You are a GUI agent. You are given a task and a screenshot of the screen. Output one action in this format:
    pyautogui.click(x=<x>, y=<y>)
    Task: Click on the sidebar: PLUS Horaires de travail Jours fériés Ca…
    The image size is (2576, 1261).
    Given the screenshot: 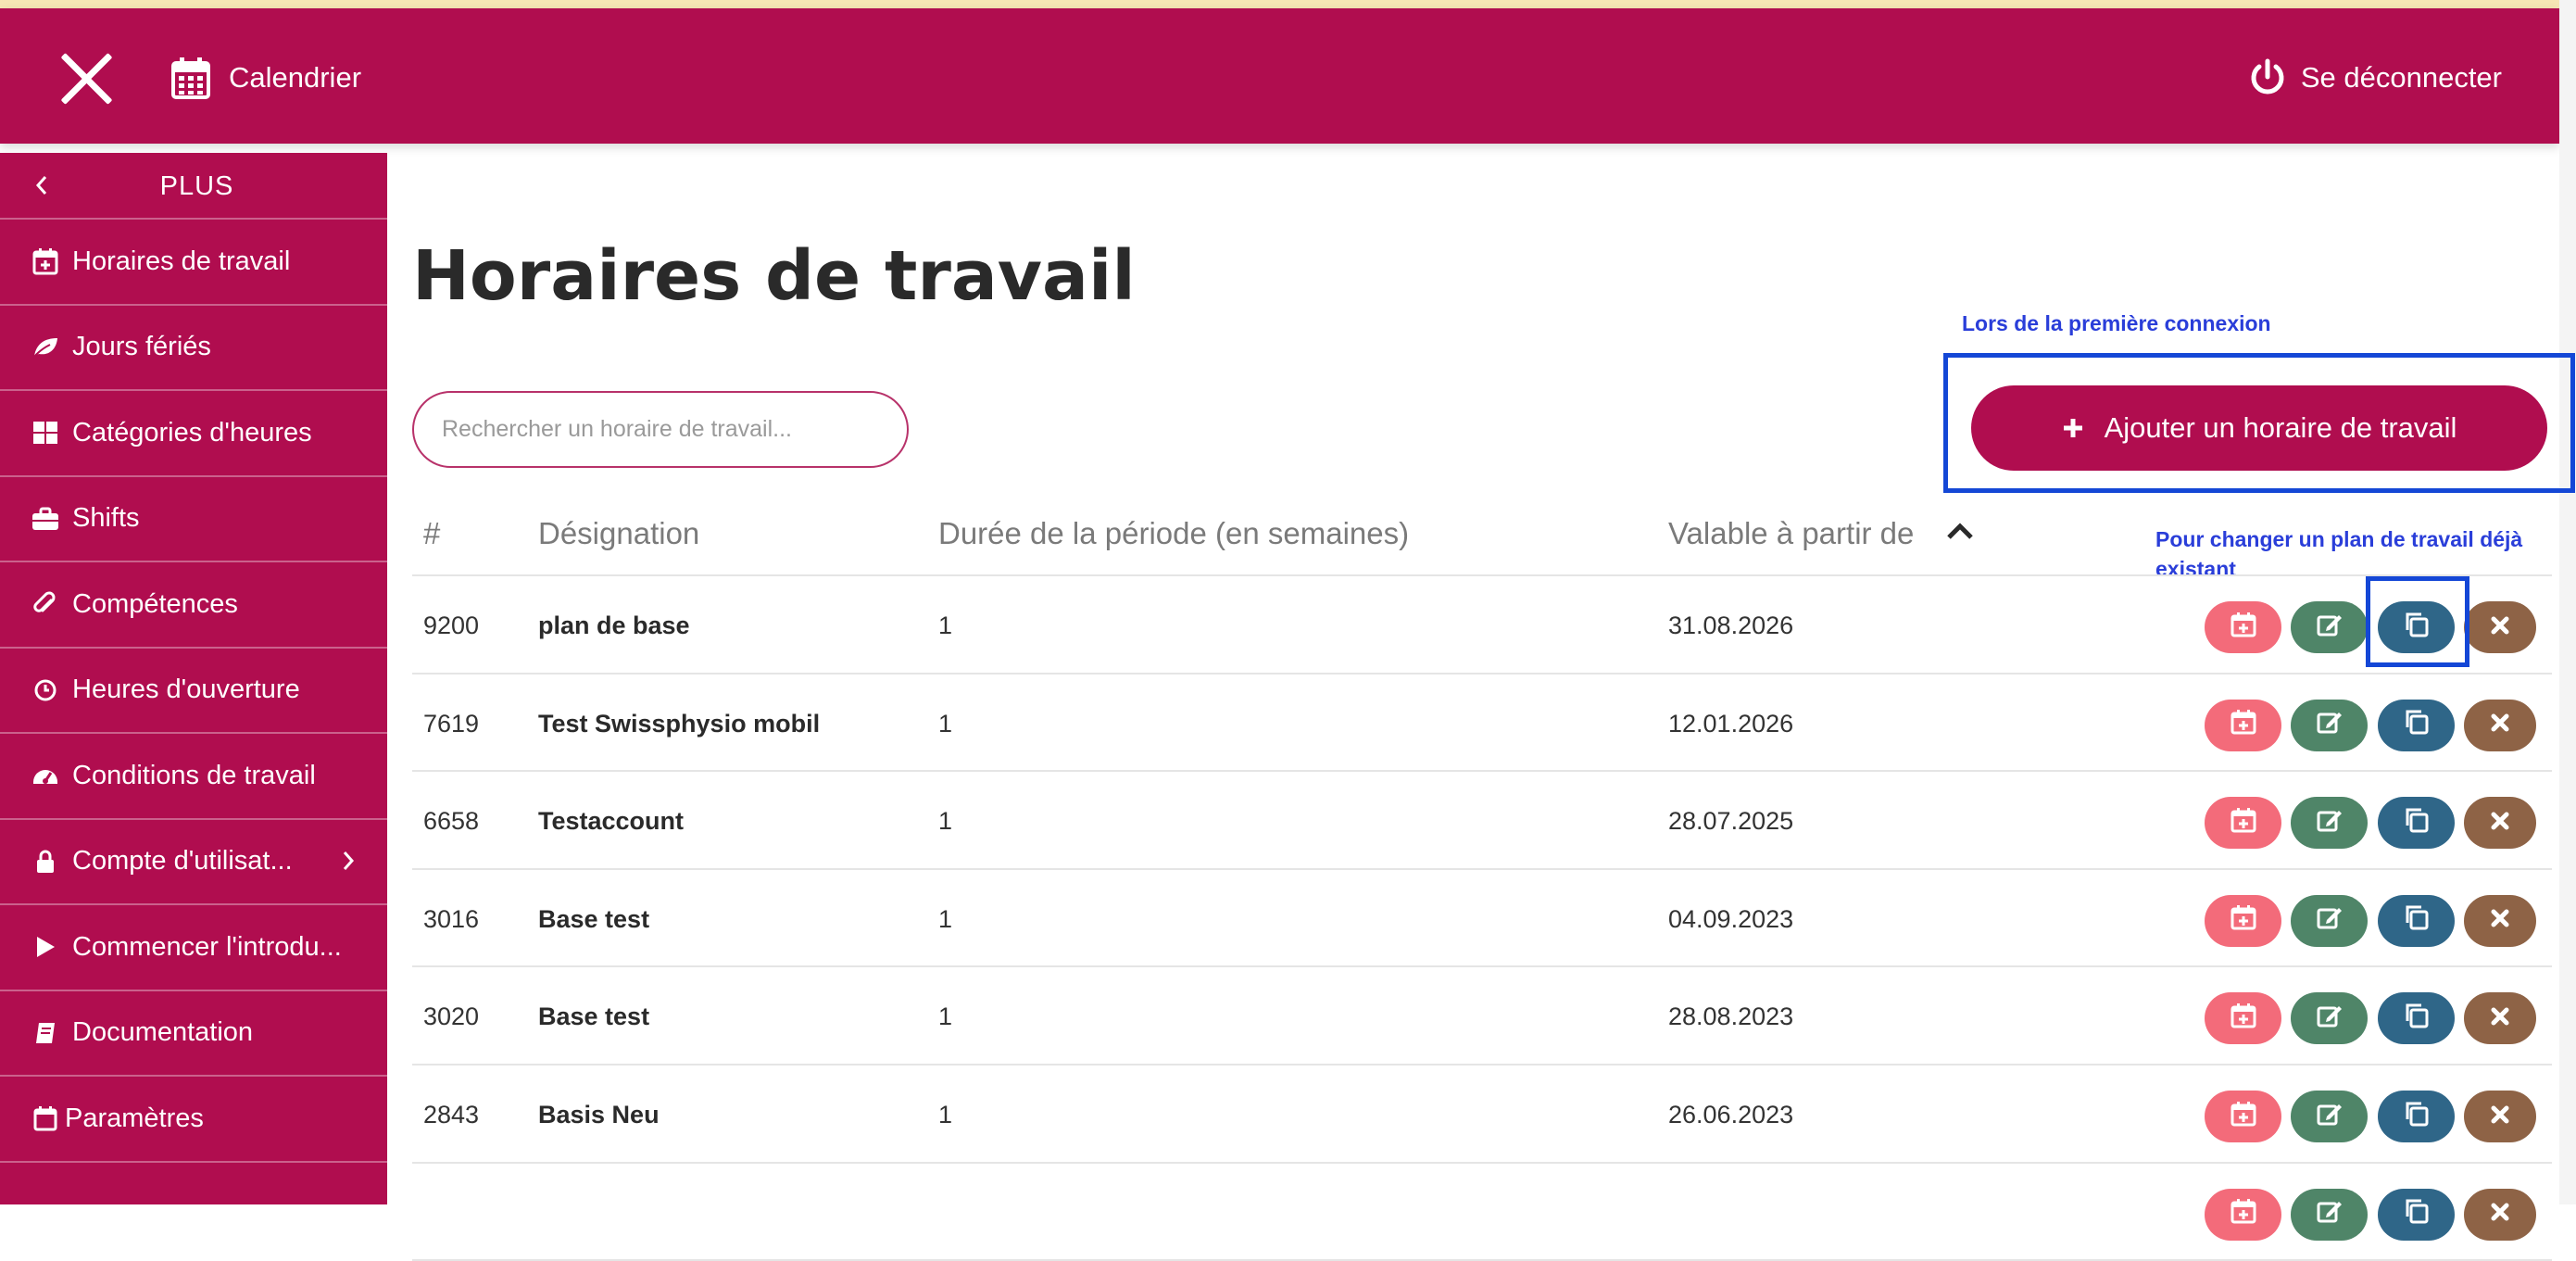 What is the action you would take?
    pyautogui.click(x=193, y=678)
    